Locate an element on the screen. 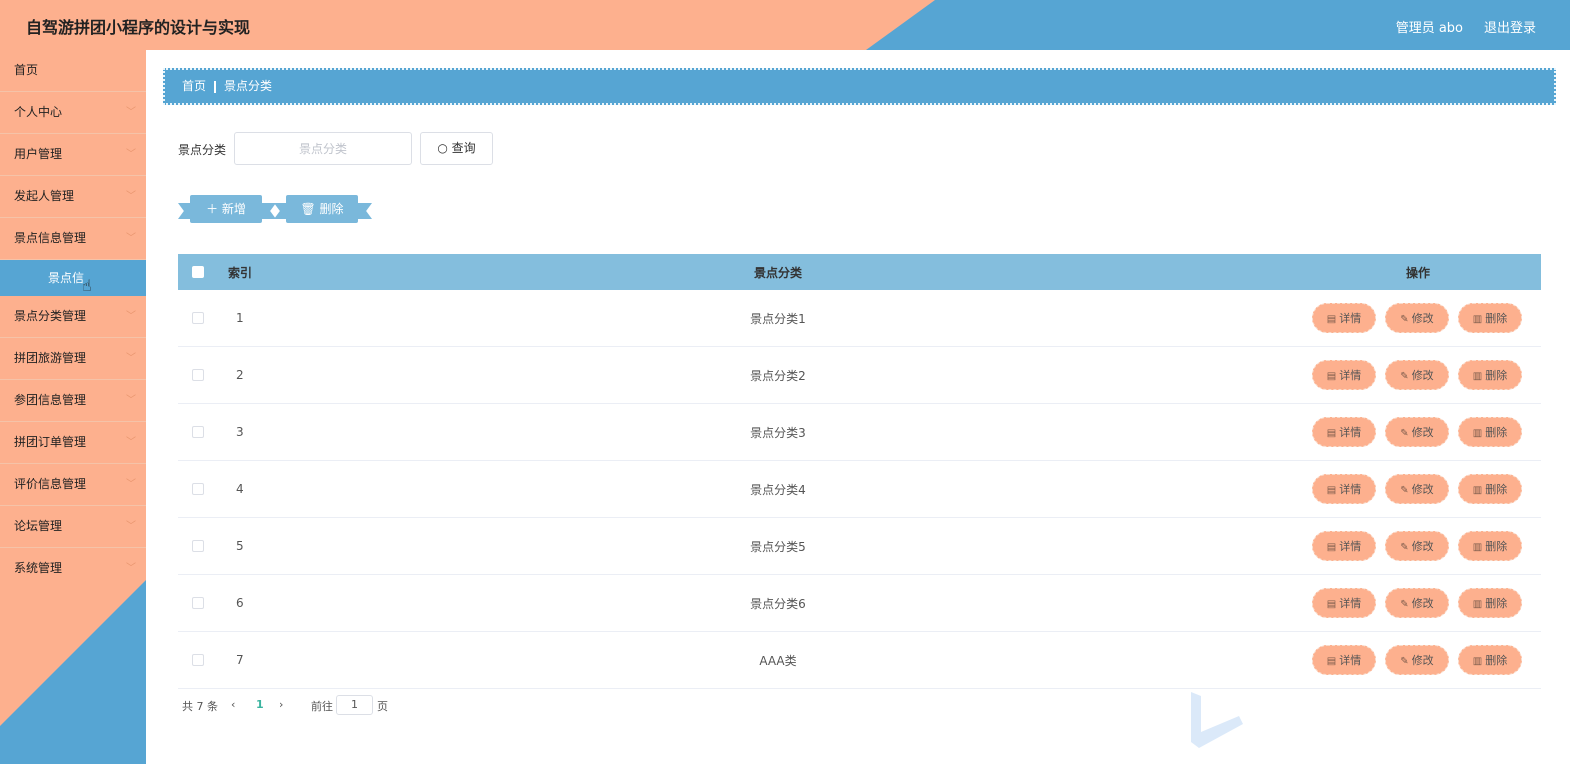 This screenshot has width=1570, height=764. row-category: 景点分类5 is located at coordinates (778, 546).